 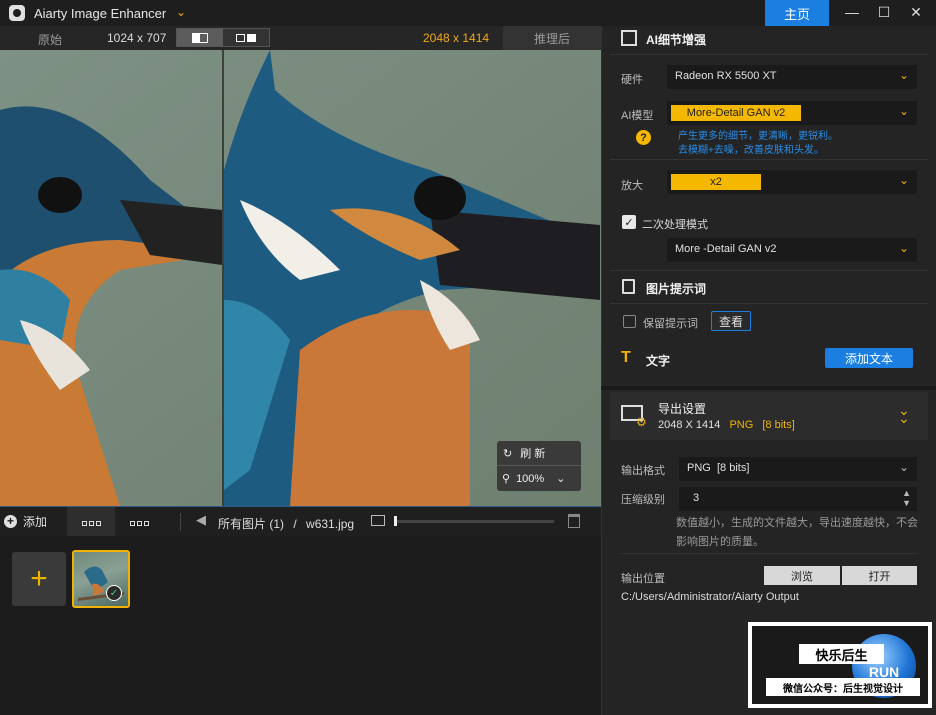 What do you see at coordinates (137, 38) in the screenshot?
I see `original-size: 1024 x 707` at bounding box center [137, 38].